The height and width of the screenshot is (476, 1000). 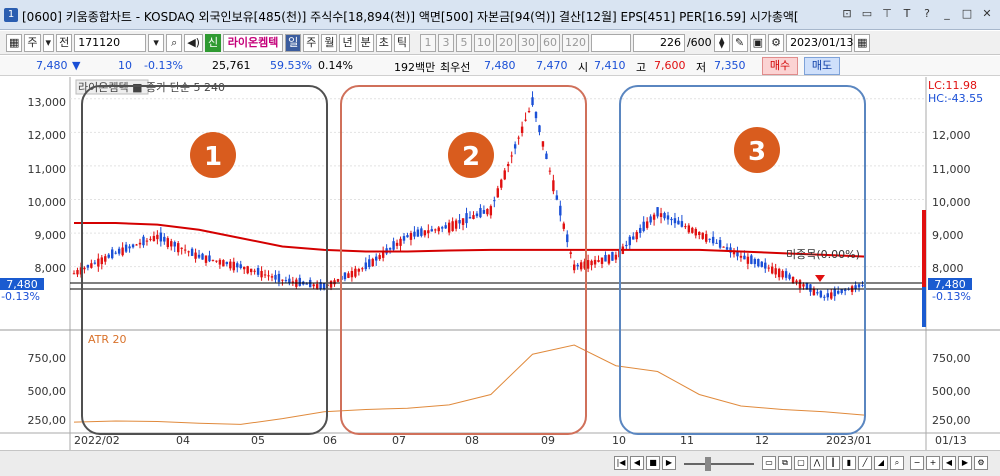 What do you see at coordinates (833, 463) in the screenshot?
I see `candle-icon: ┃` at bounding box center [833, 463].